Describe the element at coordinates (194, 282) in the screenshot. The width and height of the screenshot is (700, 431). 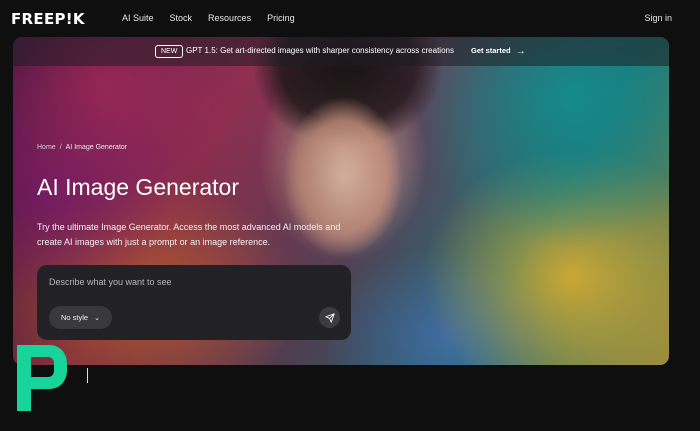
I see `prompt-input` at that location.